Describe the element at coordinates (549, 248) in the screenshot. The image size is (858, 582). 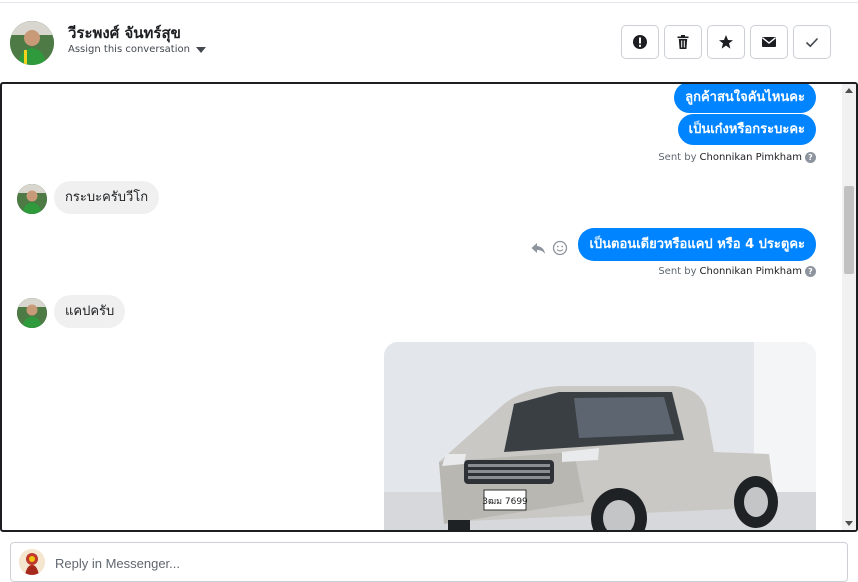
I see `message-tools` at that location.